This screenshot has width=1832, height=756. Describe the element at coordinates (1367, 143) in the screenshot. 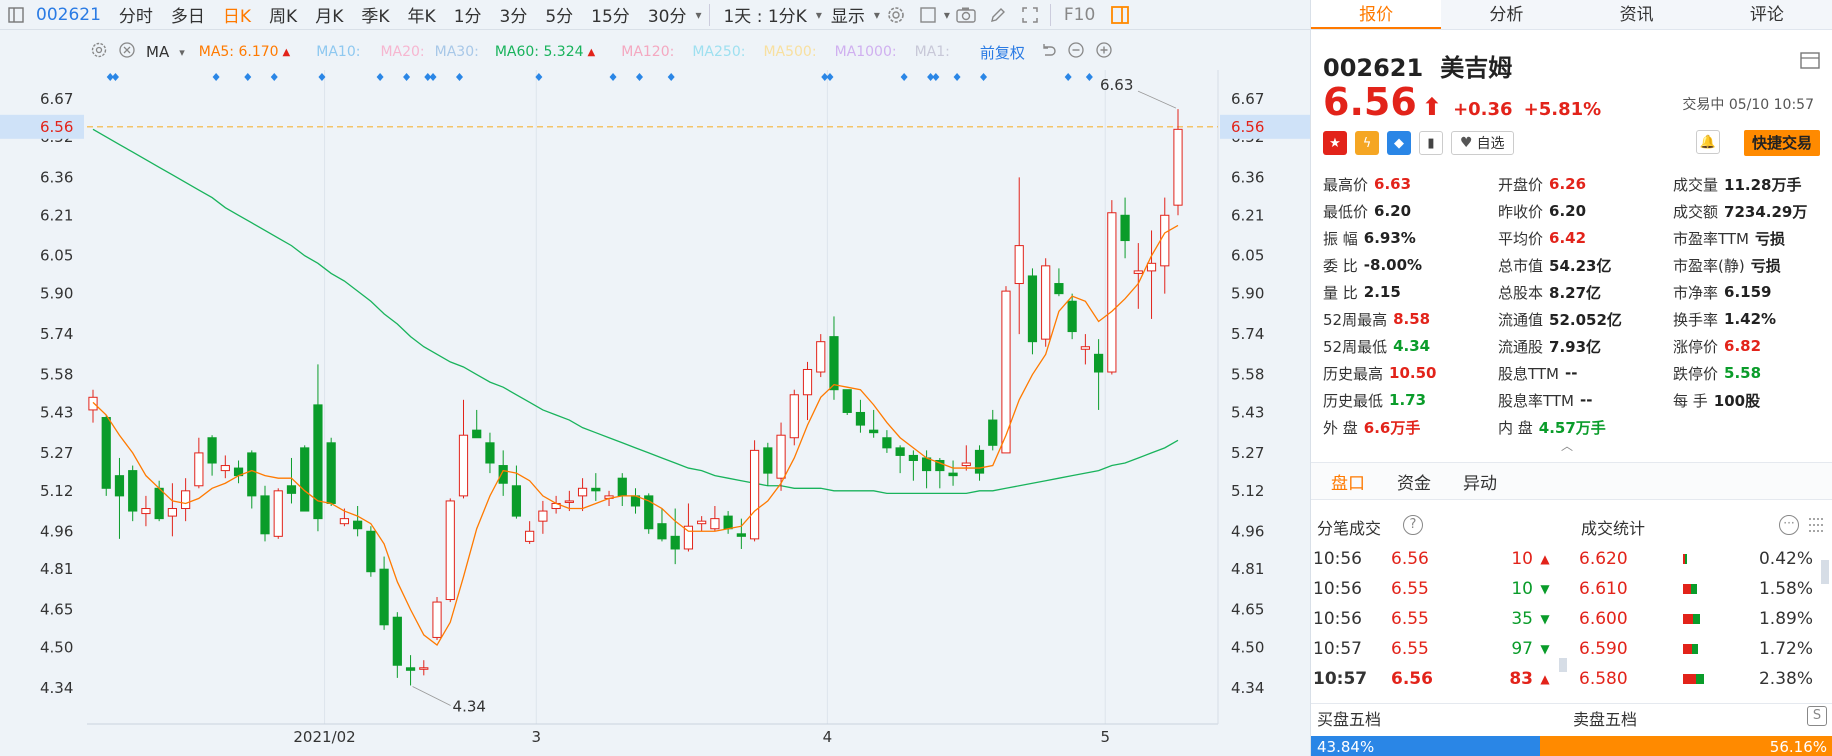

I see `lightning-icon: ϟ` at that location.